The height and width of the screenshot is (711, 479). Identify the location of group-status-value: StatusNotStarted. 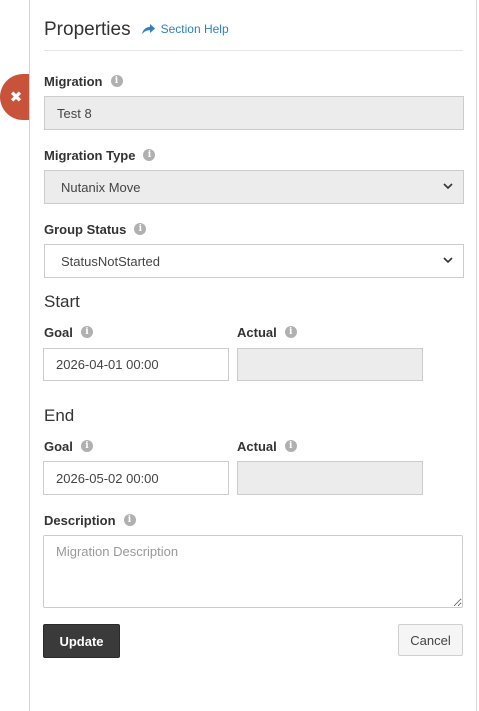
(110, 261).